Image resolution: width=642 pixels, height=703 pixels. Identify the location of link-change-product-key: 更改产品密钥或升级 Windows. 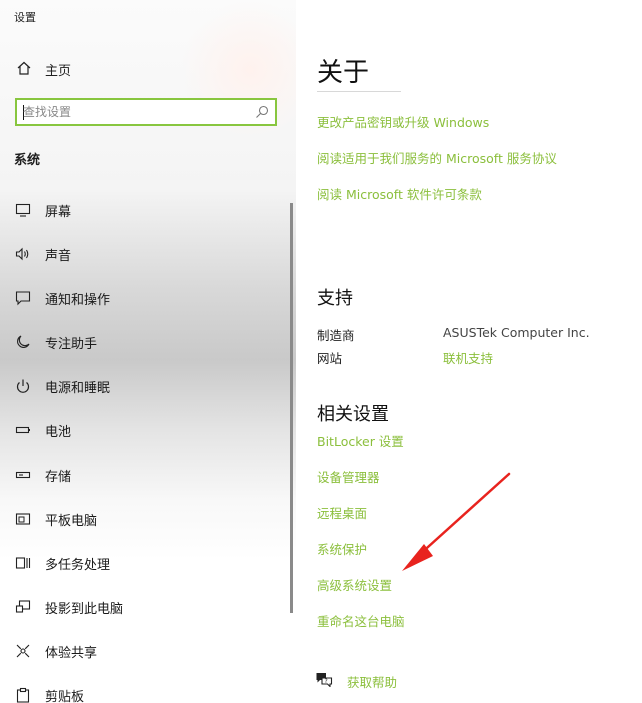
(403, 121).